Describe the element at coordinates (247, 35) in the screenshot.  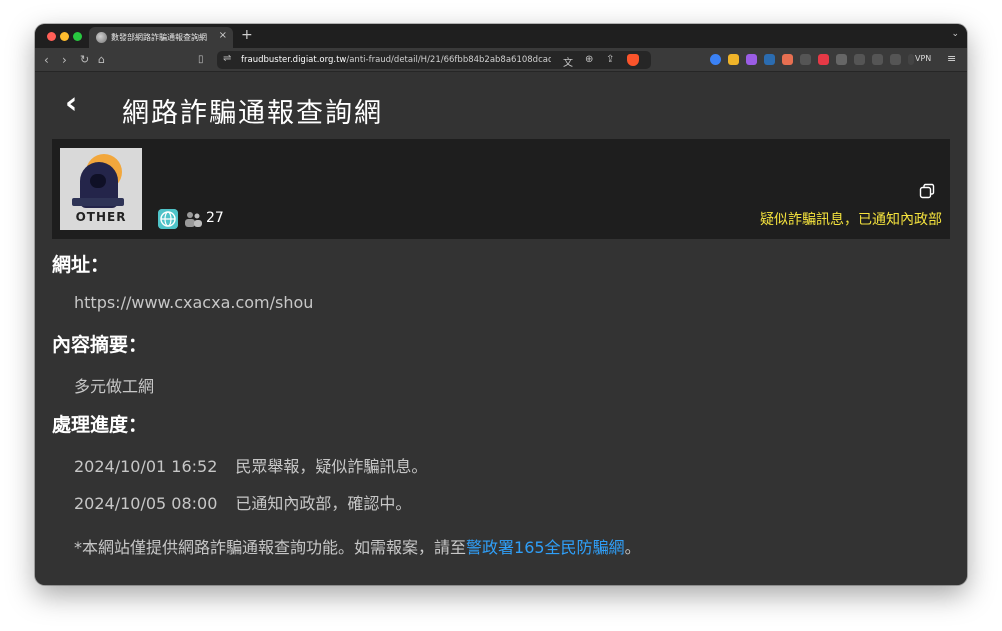
I see `new-tab-button: +` at that location.